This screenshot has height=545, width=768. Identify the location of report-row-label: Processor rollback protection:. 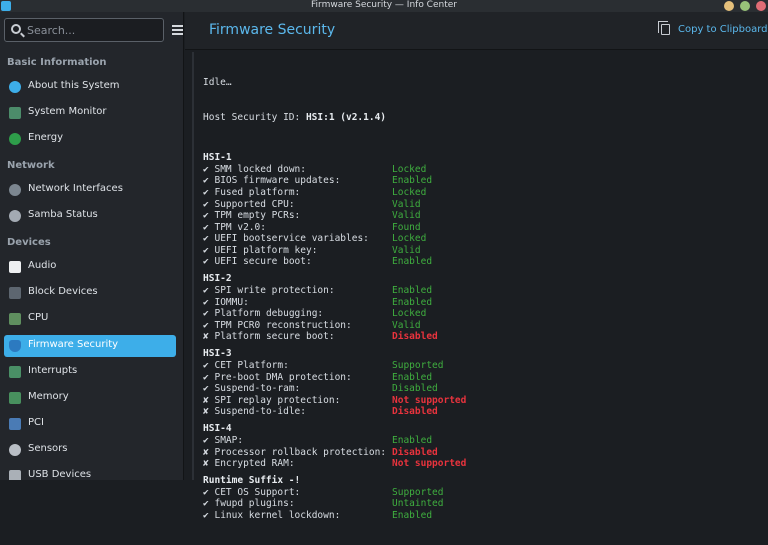
(300, 452).